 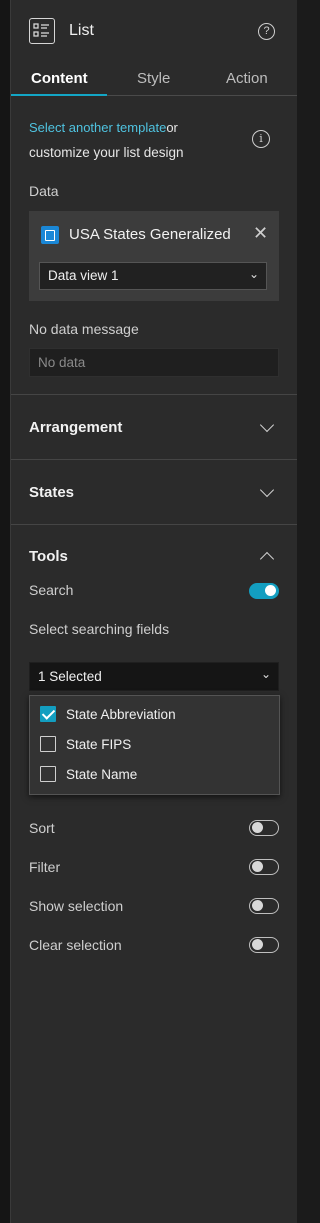 I want to click on data-label: Data, so click(x=44, y=191).